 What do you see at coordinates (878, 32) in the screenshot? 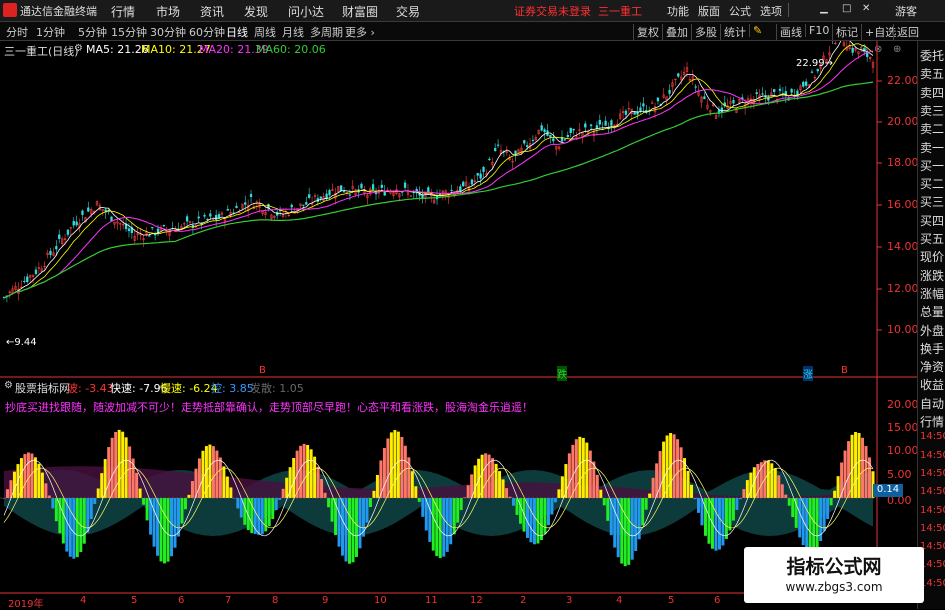
I see `add-favorite-button: +自选` at bounding box center [878, 32].